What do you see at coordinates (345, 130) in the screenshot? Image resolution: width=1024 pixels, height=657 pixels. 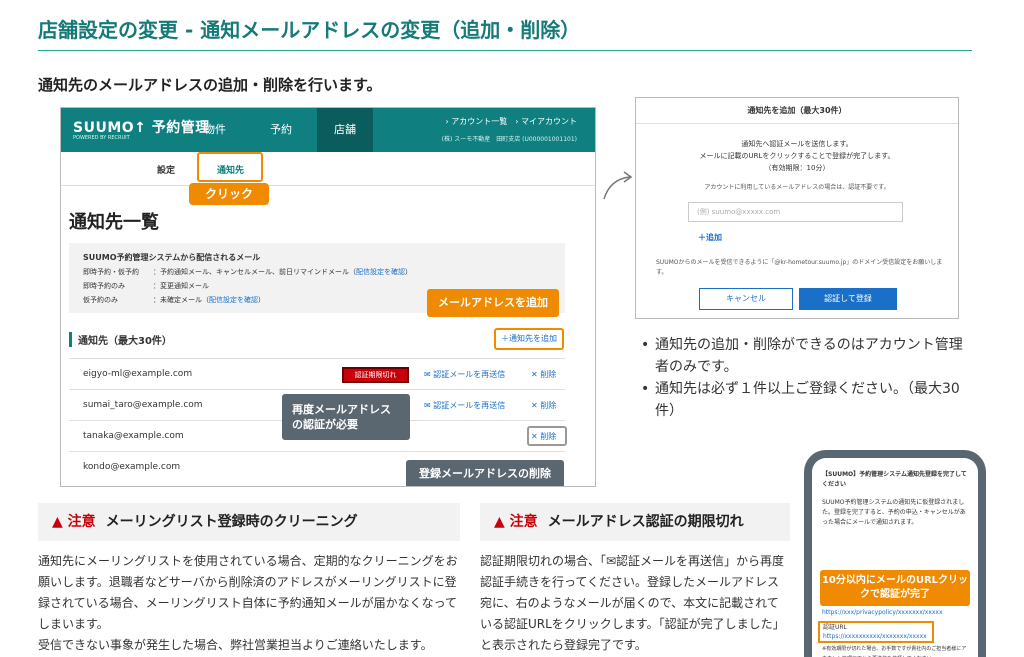 I see `nav-tab-store: 店舗` at bounding box center [345, 130].